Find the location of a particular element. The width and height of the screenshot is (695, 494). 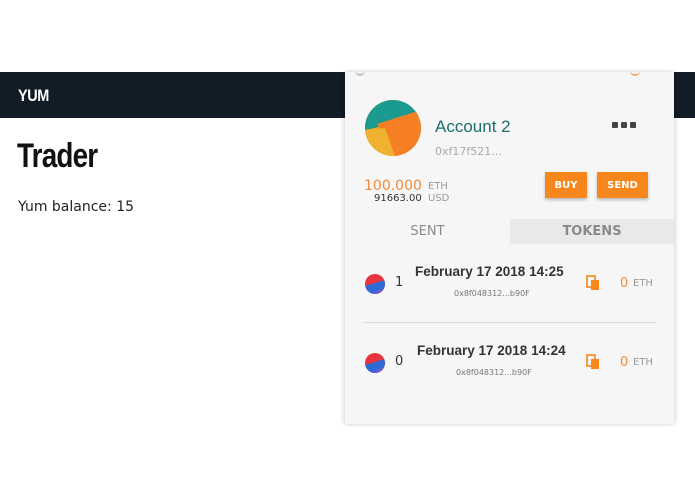

yum-balance-text: Yum balance: 15 is located at coordinates (76, 207).